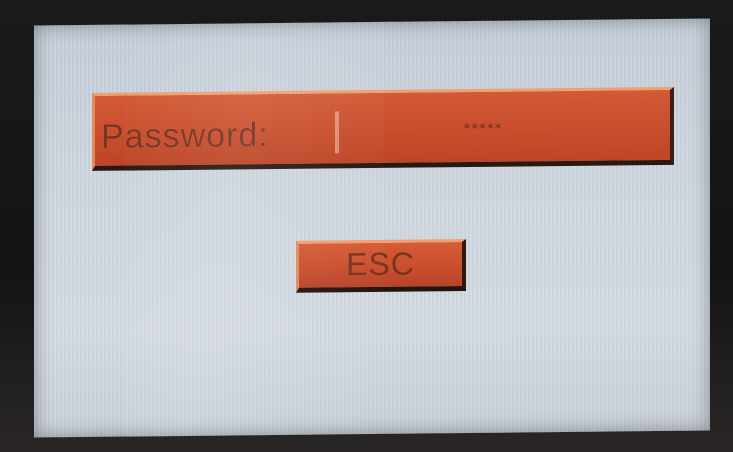 This screenshot has height=452, width=733. Describe the element at coordinates (483, 129) in the screenshot. I see `password-masked-value: *****` at that location.